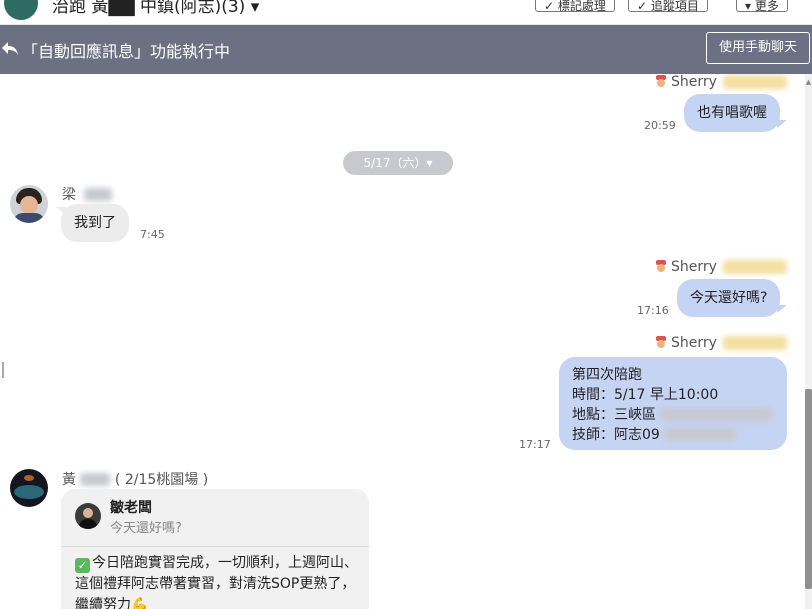  I want to click on message-time: 17:16, so click(653, 310).